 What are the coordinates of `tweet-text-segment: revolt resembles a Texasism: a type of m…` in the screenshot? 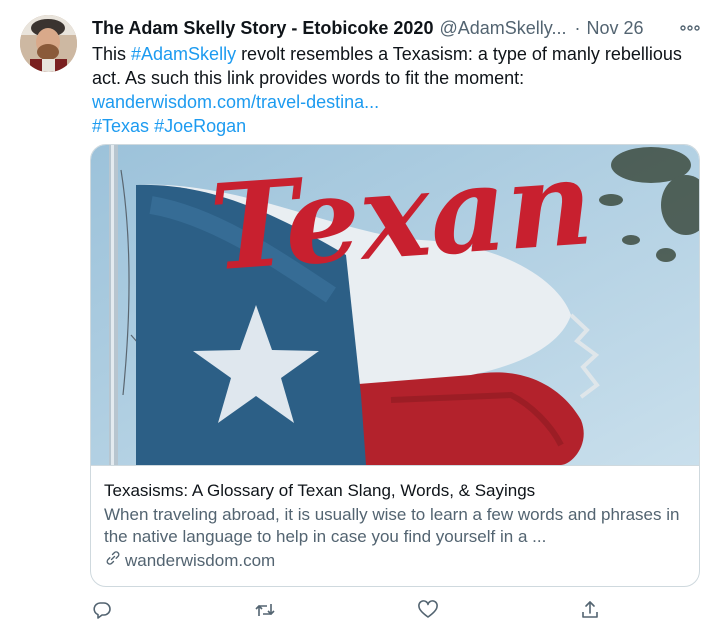 It's located at (459, 54).